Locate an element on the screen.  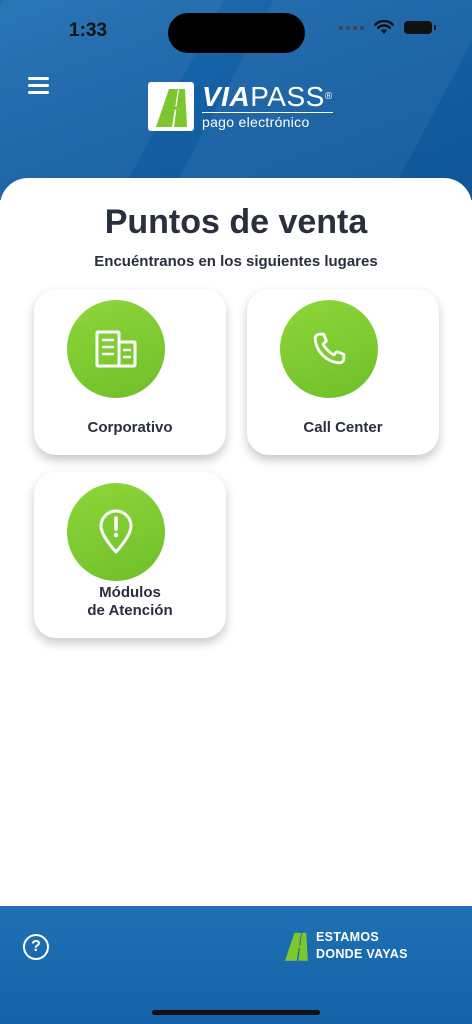
page-subtitle: Encuéntranos en los siguientes lugares is located at coordinates (236, 261).